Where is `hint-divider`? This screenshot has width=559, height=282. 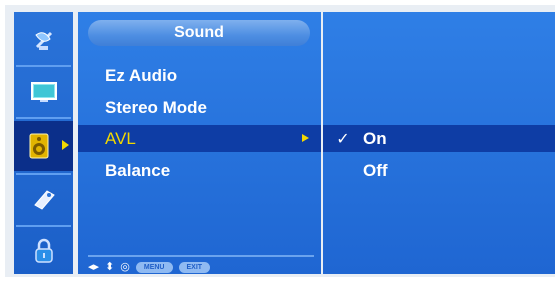 hint-divider is located at coordinates (201, 256).